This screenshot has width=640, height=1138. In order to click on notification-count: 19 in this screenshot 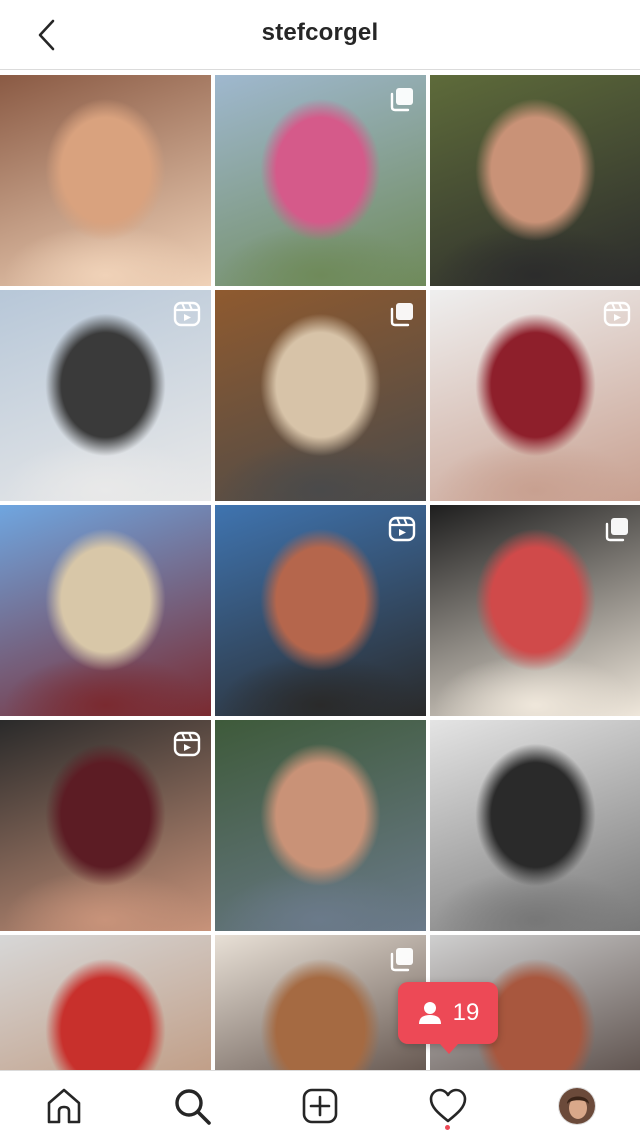, I will do `click(466, 1012)`.